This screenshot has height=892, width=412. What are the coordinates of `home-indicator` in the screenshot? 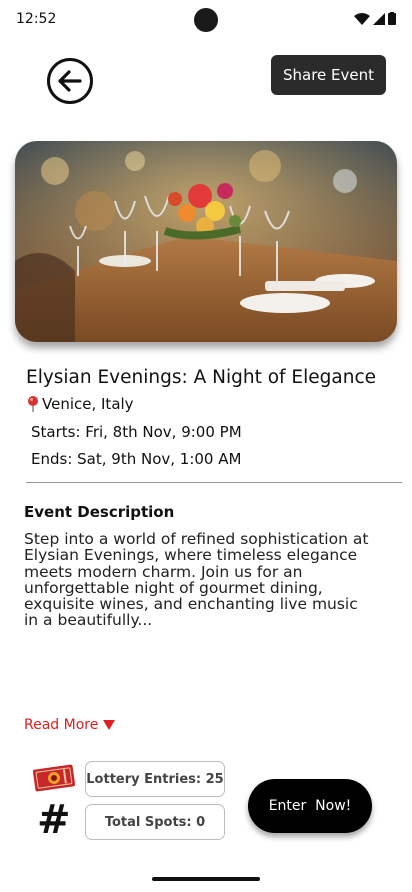 It's located at (206, 879).